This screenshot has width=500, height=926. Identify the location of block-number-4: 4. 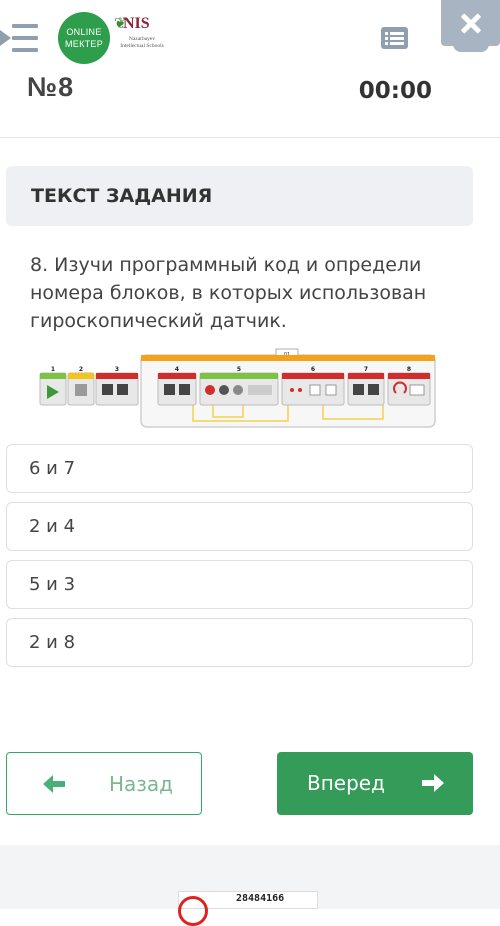
(177, 369).